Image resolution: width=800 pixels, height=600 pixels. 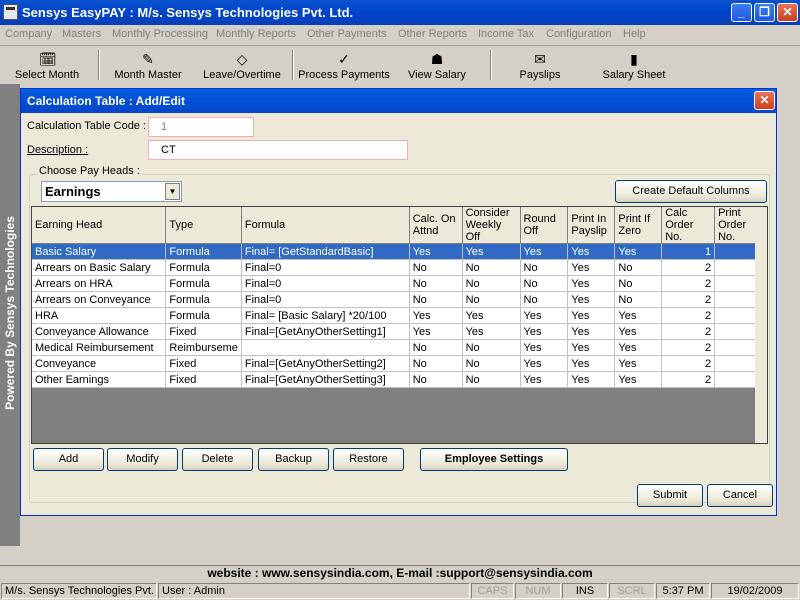 What do you see at coordinates (47, 65) in the screenshot?
I see `select-month-button: 🗓 Select Month` at bounding box center [47, 65].